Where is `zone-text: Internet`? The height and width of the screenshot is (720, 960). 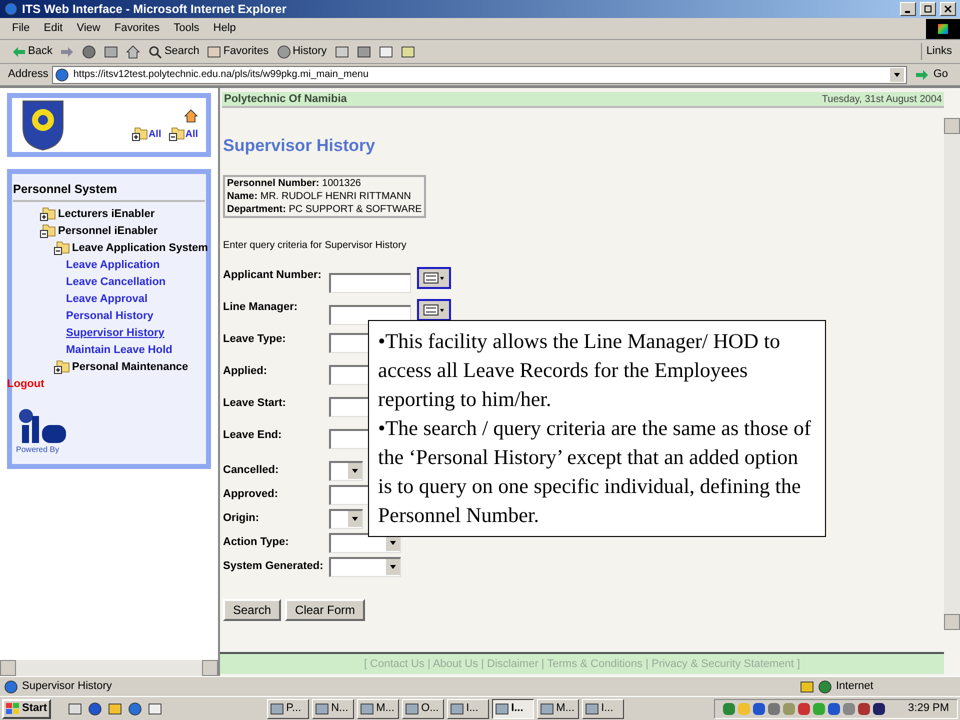 zone-text: Internet is located at coordinates (855, 686).